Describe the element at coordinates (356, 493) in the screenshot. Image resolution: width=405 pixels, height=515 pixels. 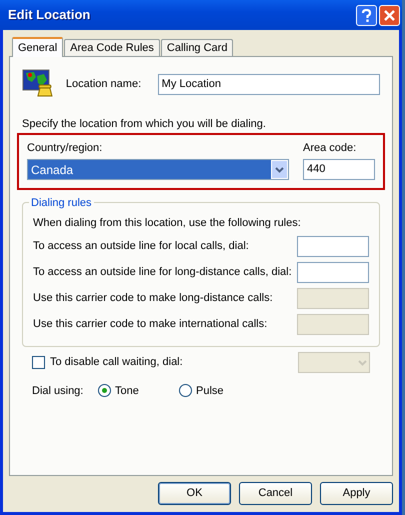
I see `apply-button: Apply` at that location.